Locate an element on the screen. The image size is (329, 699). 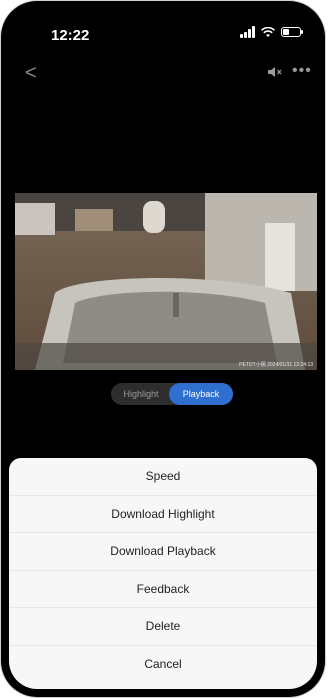
status-time: 12:22 is located at coordinates (70, 35).